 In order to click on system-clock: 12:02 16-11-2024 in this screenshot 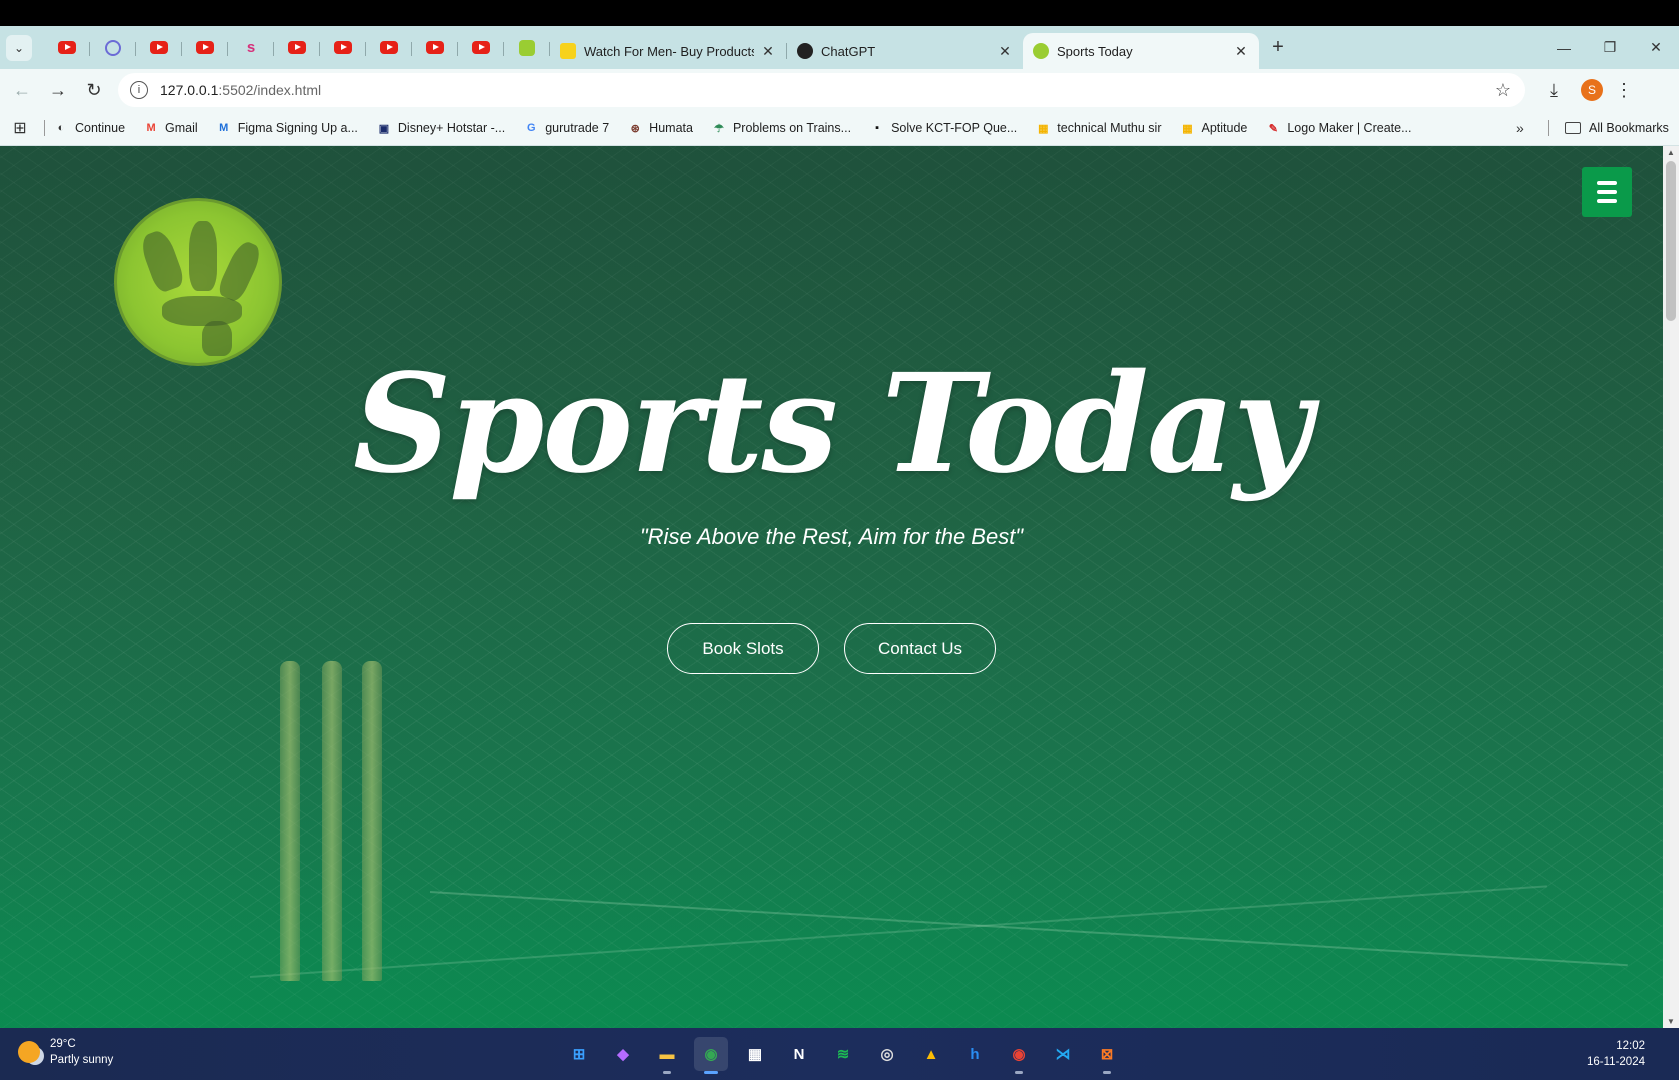, I will do `click(1616, 1054)`.